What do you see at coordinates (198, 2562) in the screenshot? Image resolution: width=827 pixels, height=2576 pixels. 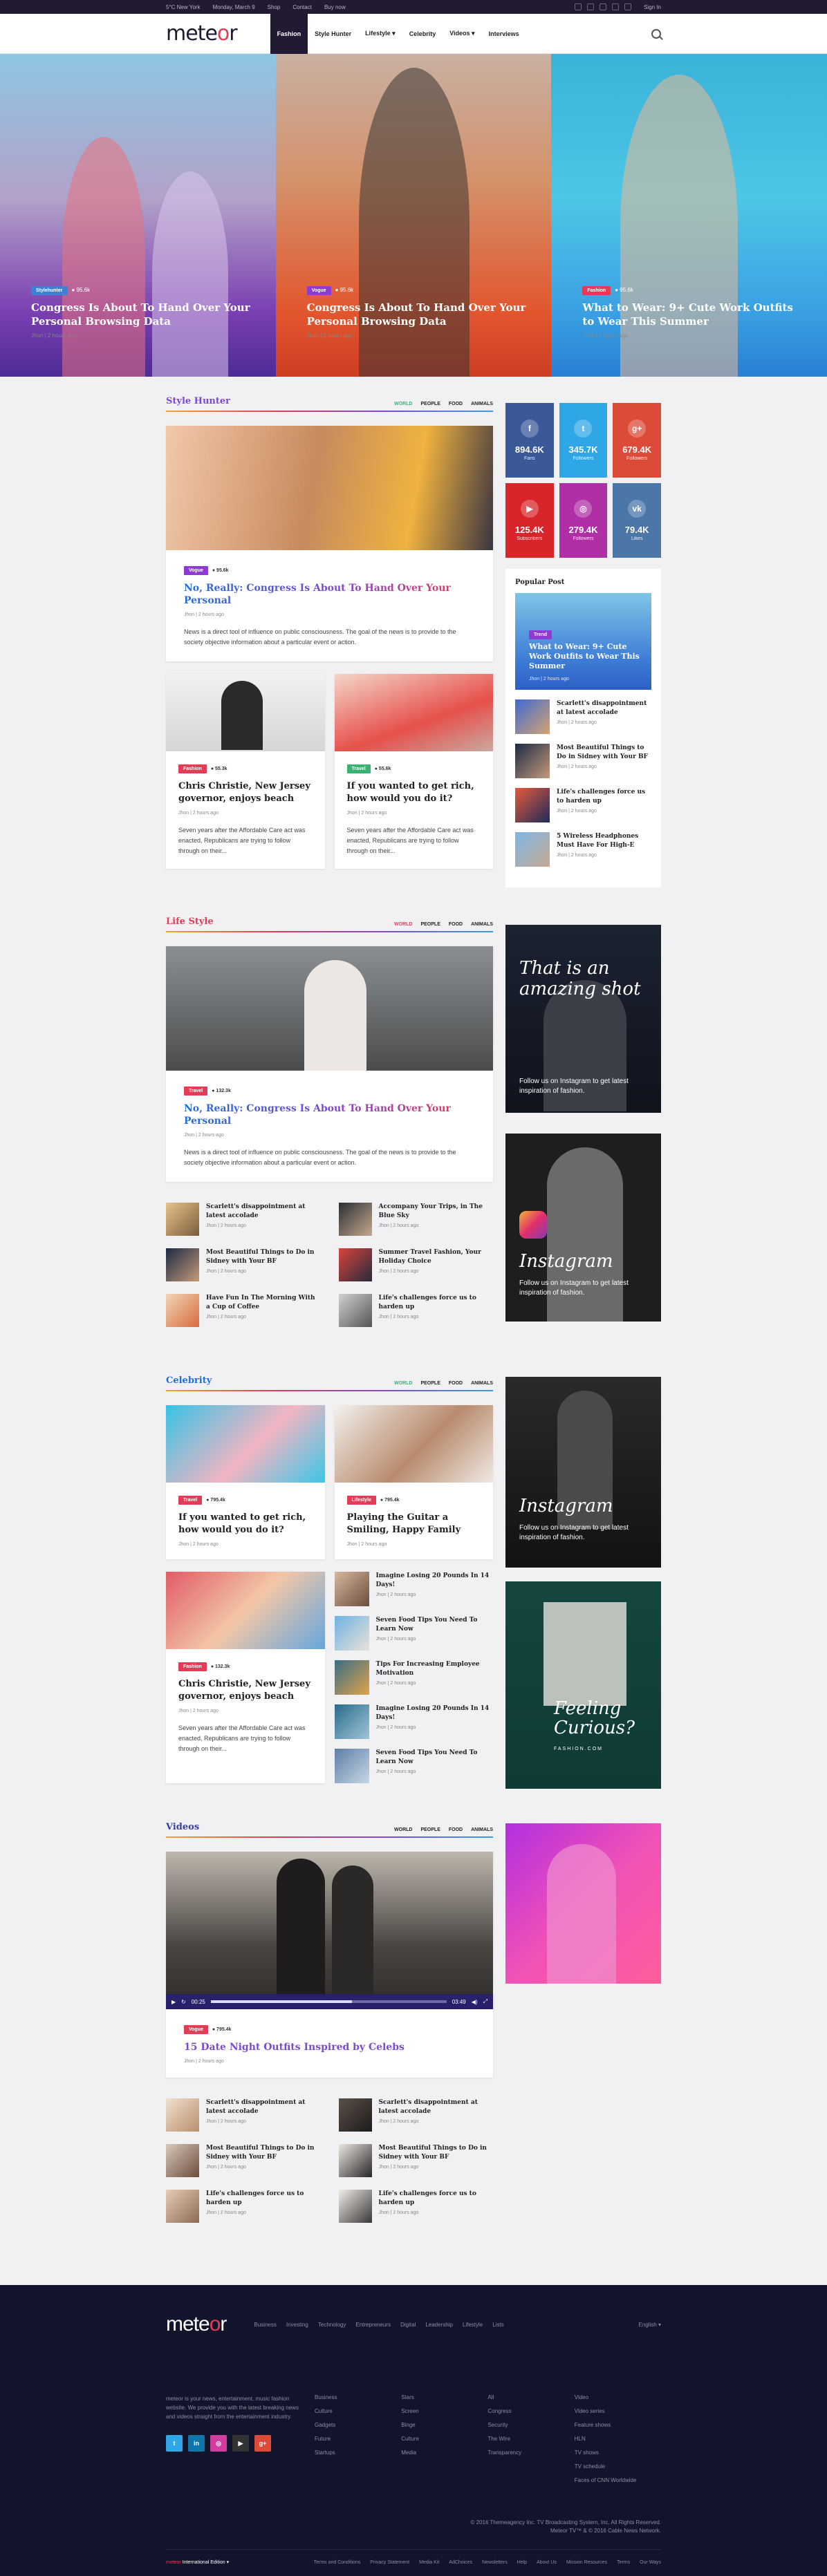 I see `edition-selector: meteor International Edition ▾` at bounding box center [198, 2562].